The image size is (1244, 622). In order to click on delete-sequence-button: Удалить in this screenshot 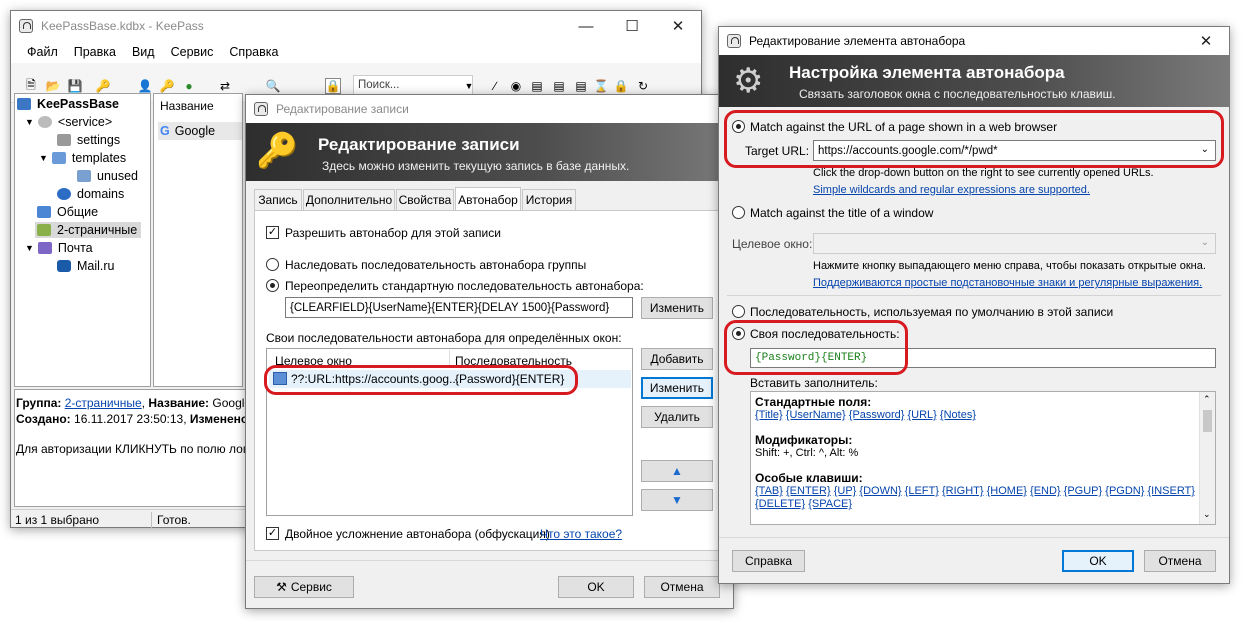, I will do `click(677, 417)`.